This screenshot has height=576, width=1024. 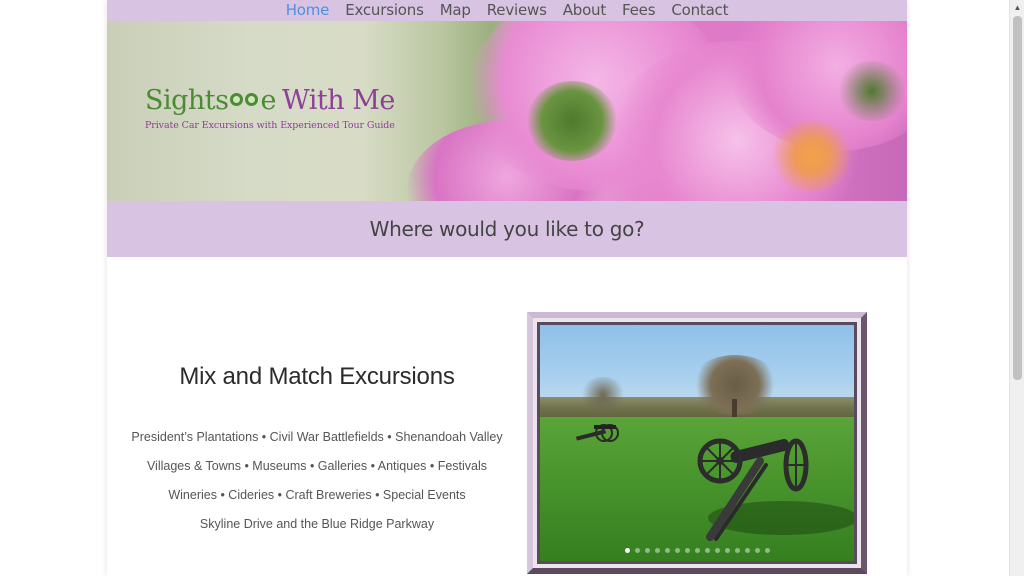 What do you see at coordinates (317, 376) in the screenshot?
I see `mix-match-title: Mix and Match Excursions` at bounding box center [317, 376].